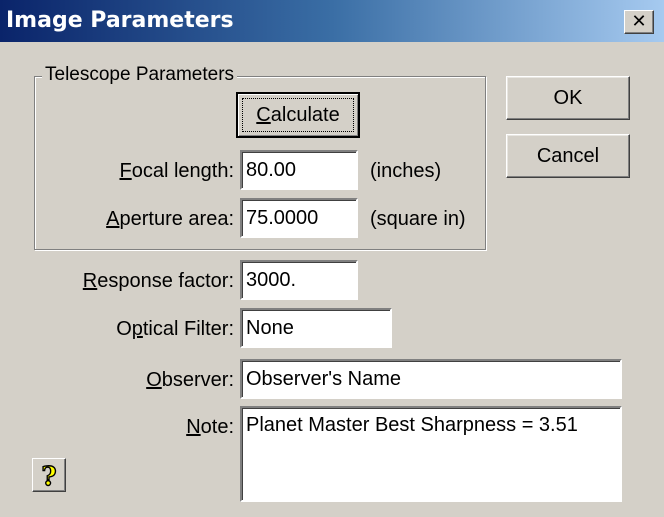 The image size is (664, 517). I want to click on ok-button: OK, so click(568, 98).